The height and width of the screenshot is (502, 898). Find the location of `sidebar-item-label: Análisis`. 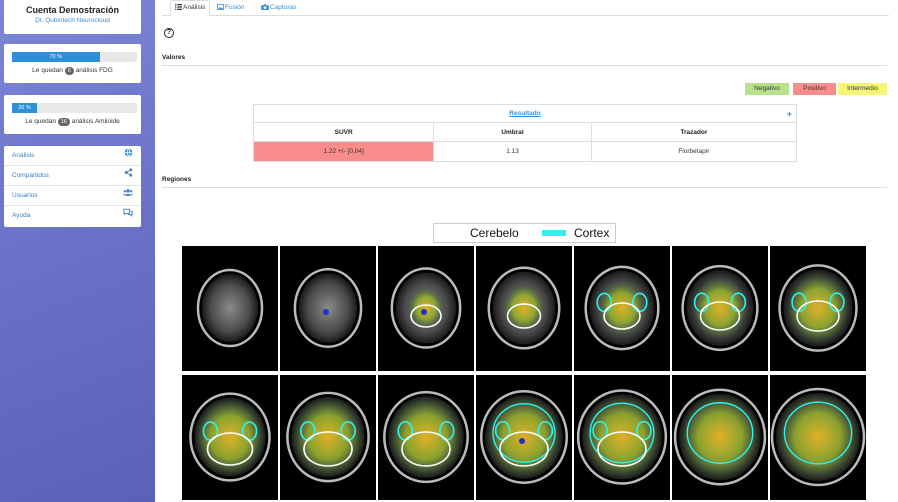

sidebar-item-label: Análisis is located at coordinates (23, 155).